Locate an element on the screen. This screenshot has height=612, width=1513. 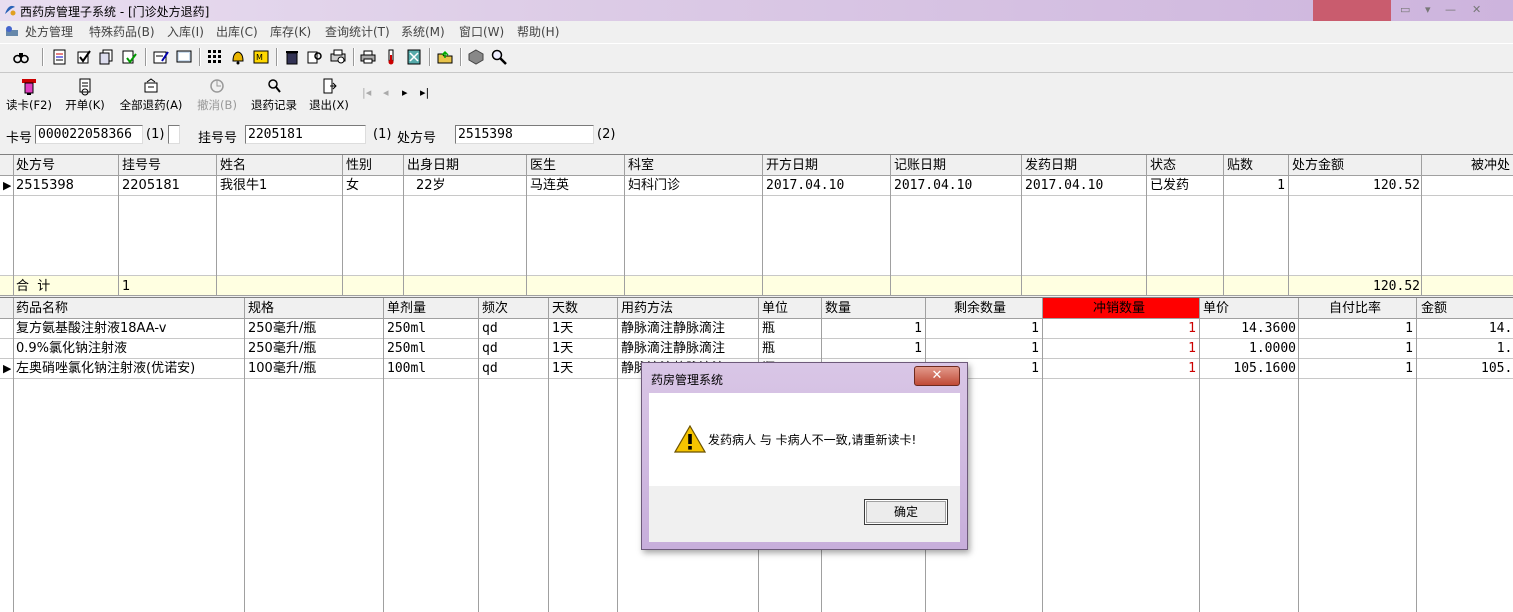
rx-col-status: 状态 is located at coordinates (1163, 165).